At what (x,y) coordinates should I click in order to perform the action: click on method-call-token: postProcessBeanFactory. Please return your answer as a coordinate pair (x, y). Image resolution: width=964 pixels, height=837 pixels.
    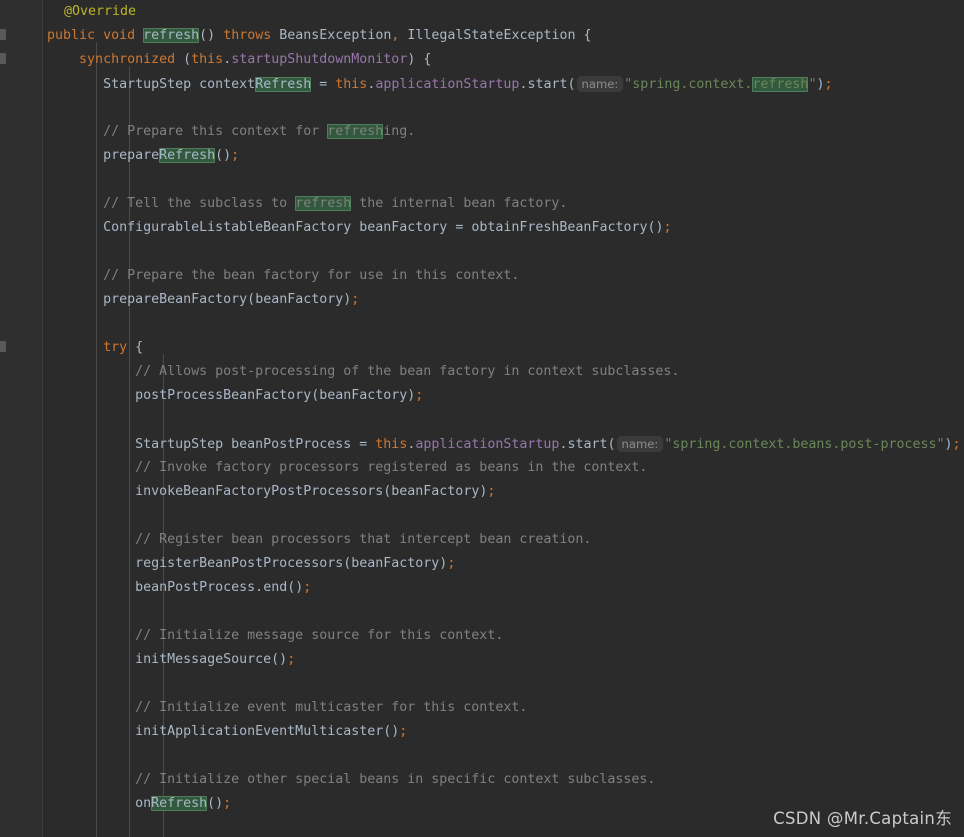
    Looking at the image, I should click on (223, 395).